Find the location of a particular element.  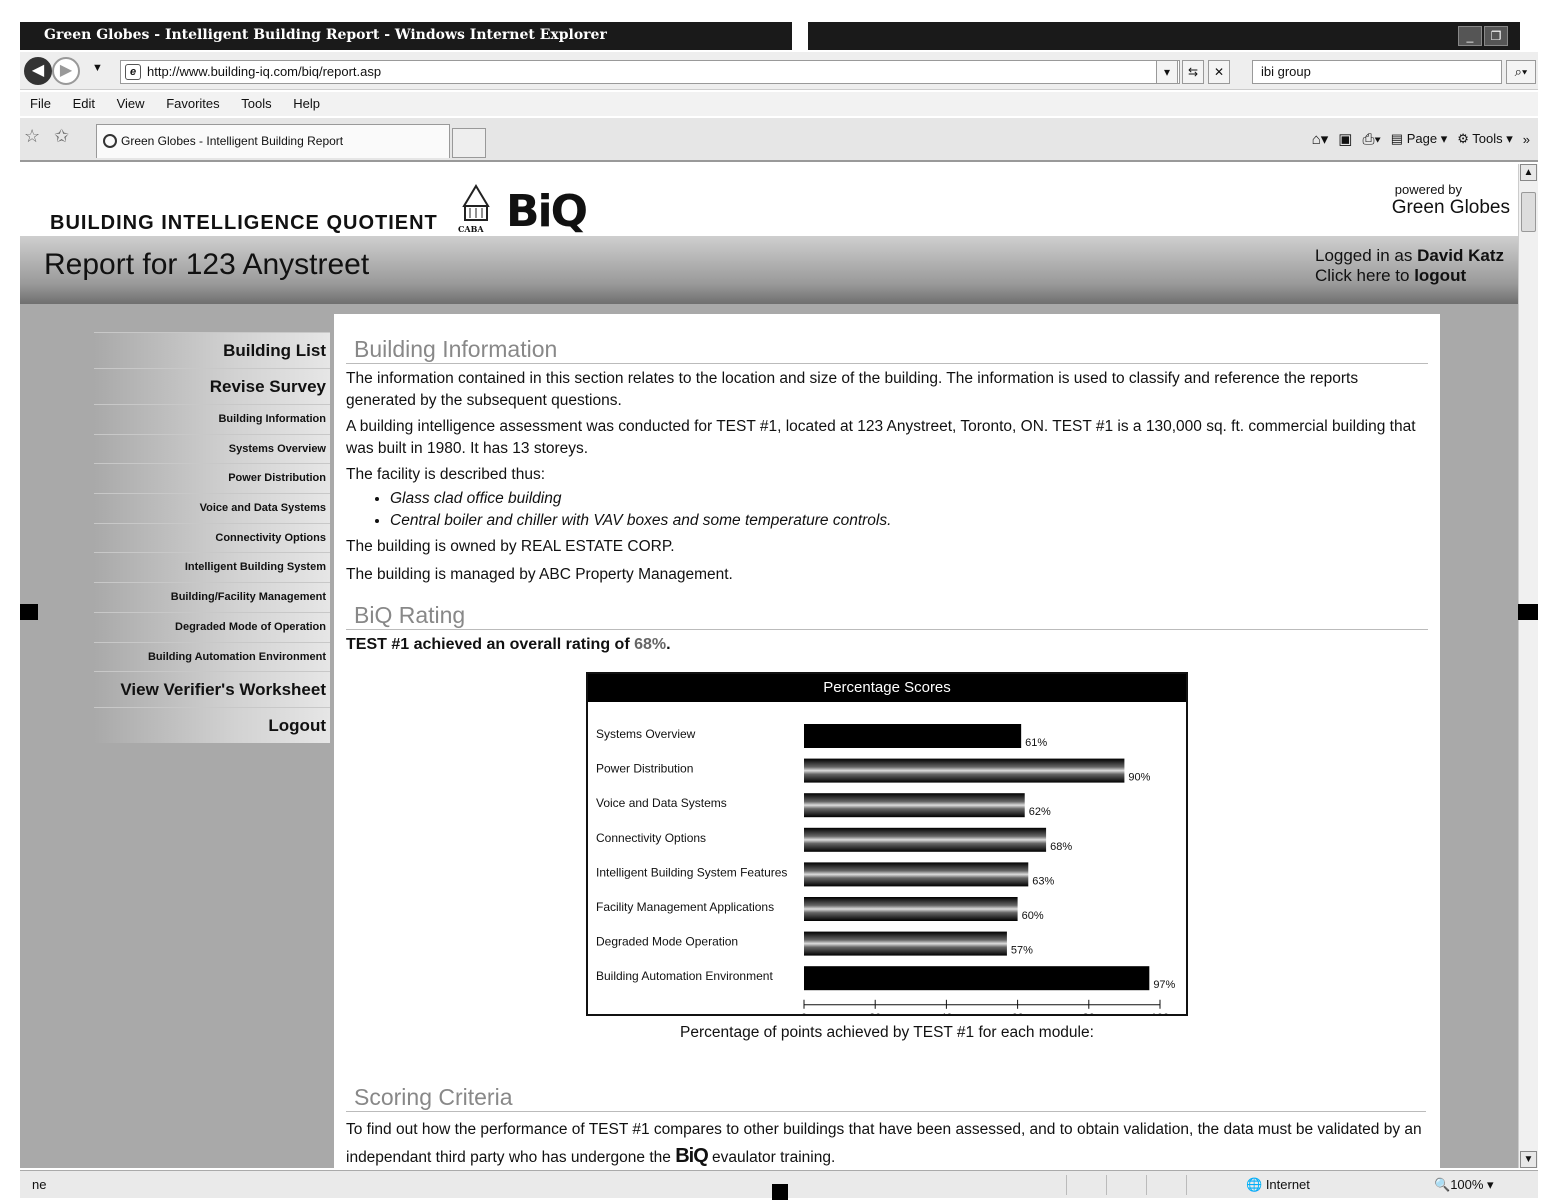

search-icon: ⌕▾ is located at coordinates (1521, 72).